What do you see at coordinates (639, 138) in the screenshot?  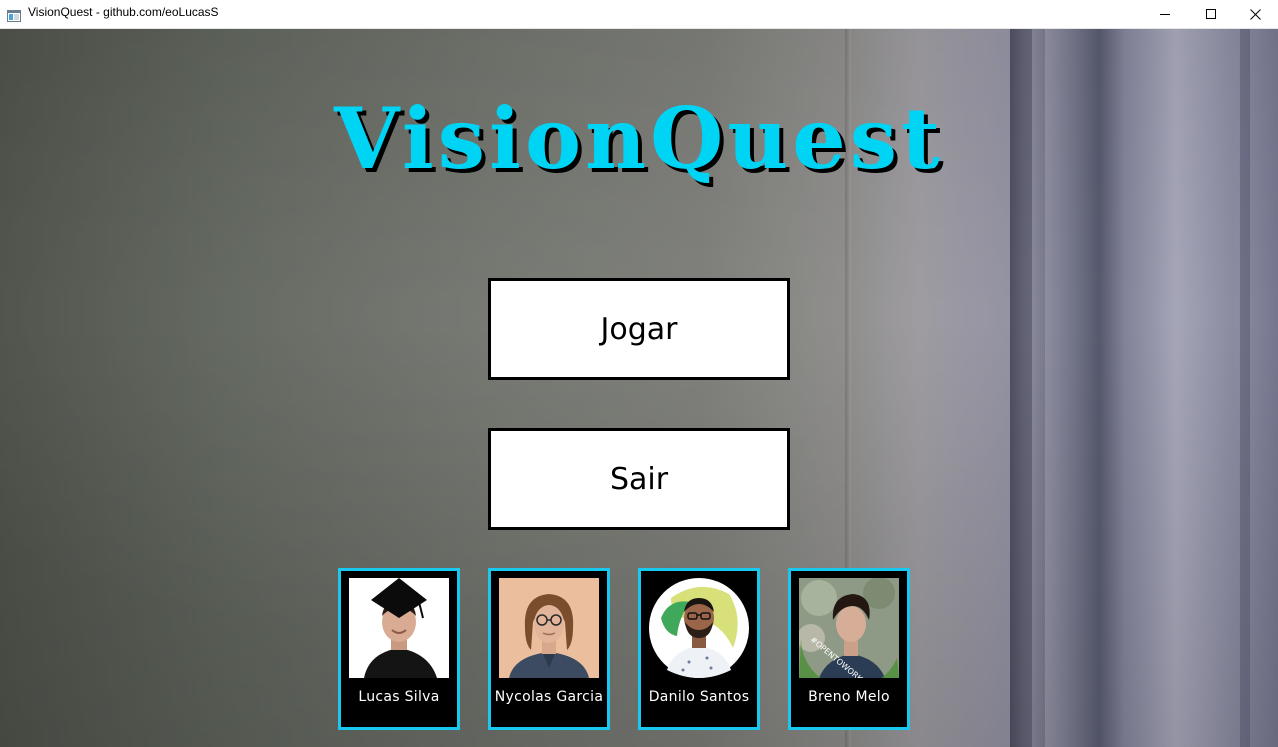 I see `game-title: VisionQuest` at bounding box center [639, 138].